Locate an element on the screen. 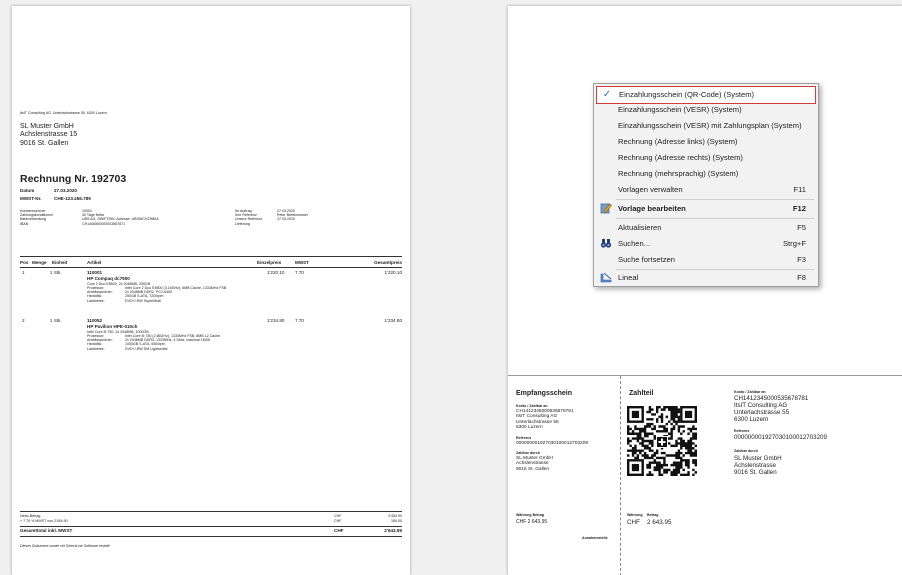  item-pos: 1 is located at coordinates (23, 272).